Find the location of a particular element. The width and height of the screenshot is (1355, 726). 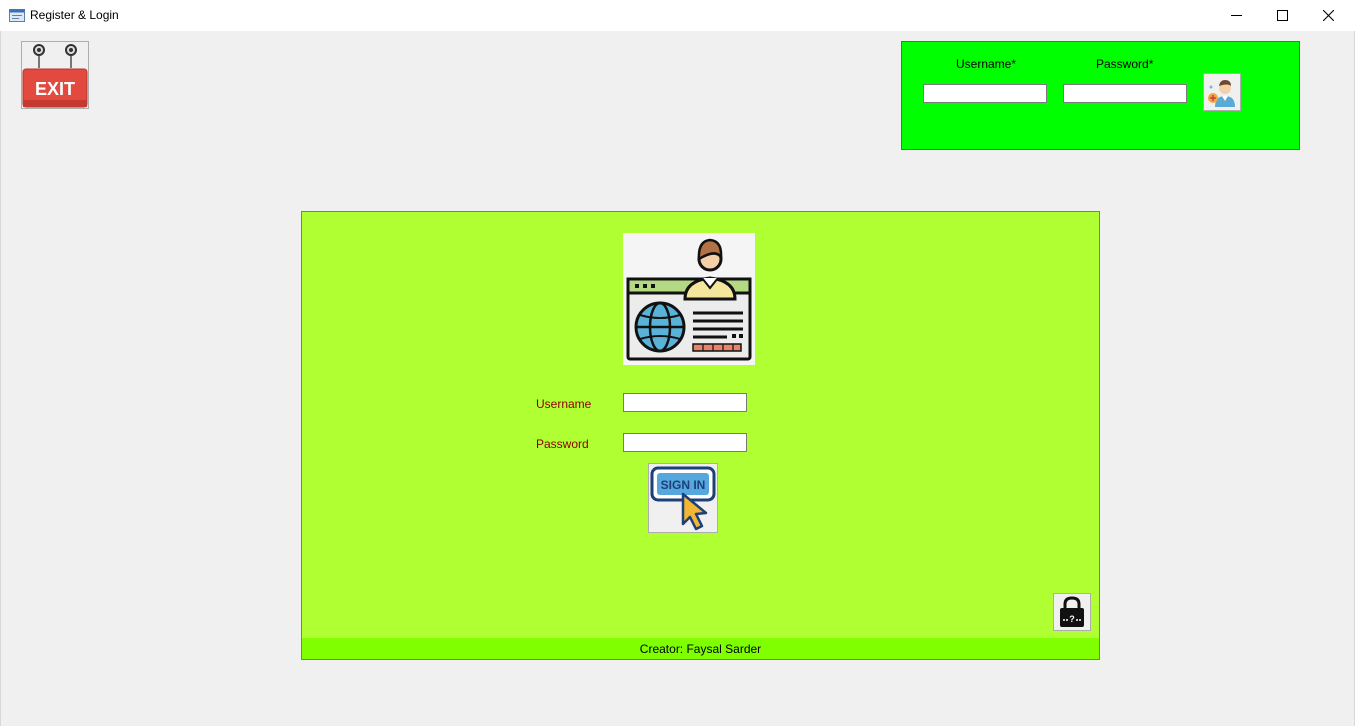

login-password-label: Password is located at coordinates (562, 444).